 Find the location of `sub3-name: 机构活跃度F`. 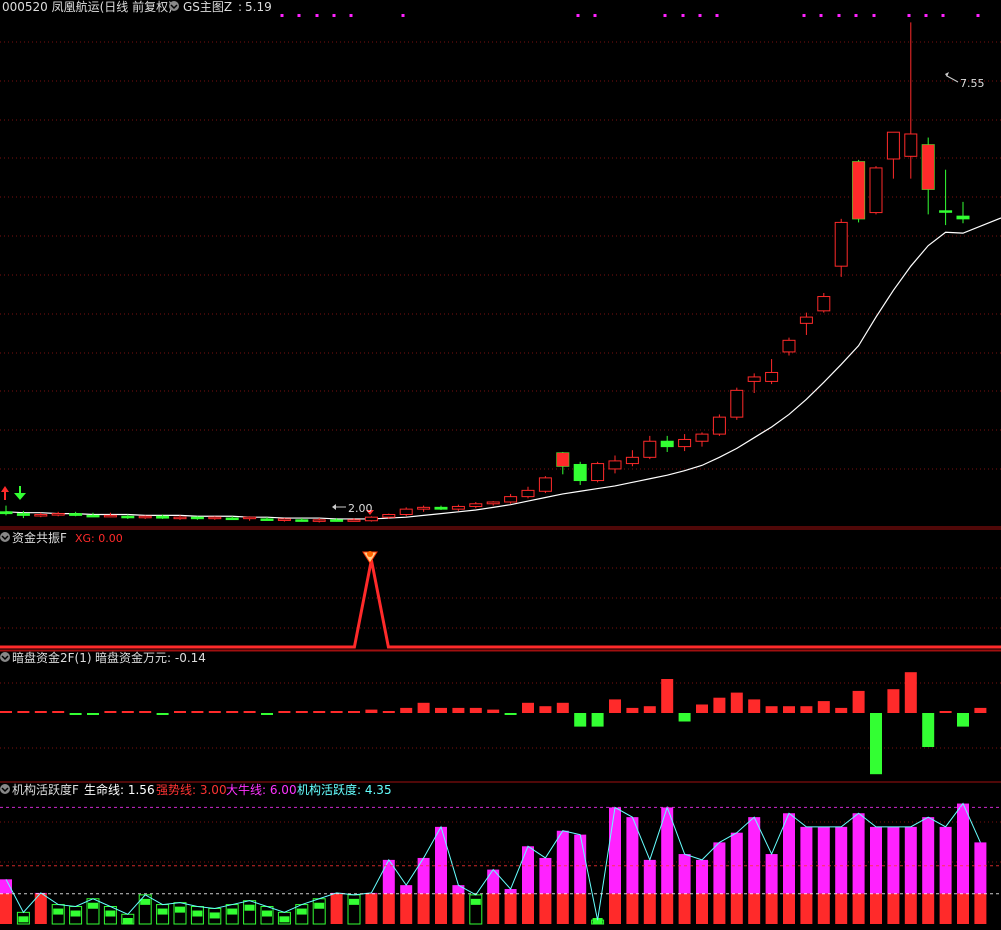

sub3-name: 机构活跃度F is located at coordinates (45, 789).